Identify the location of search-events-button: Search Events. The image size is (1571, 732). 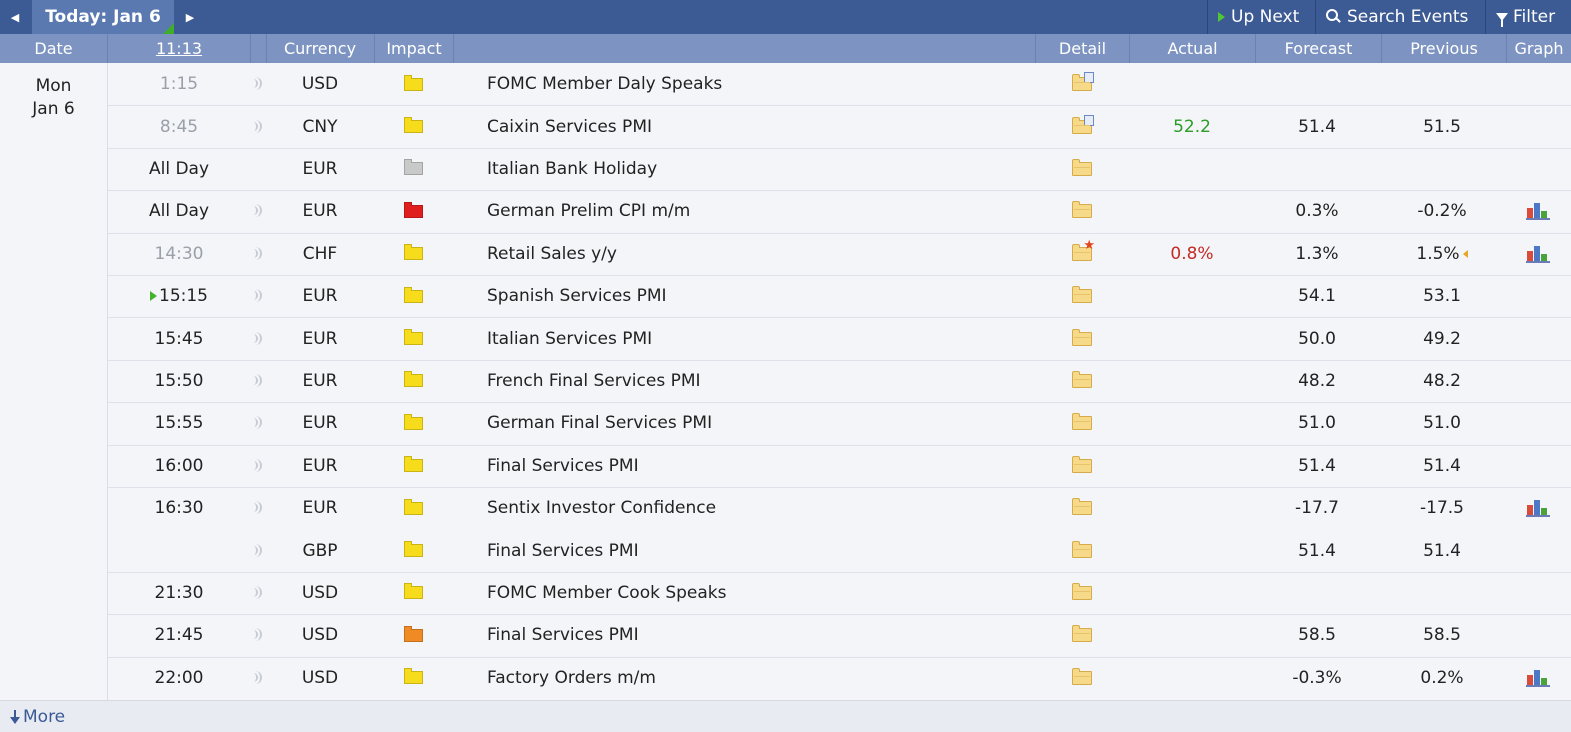
(1401, 17).